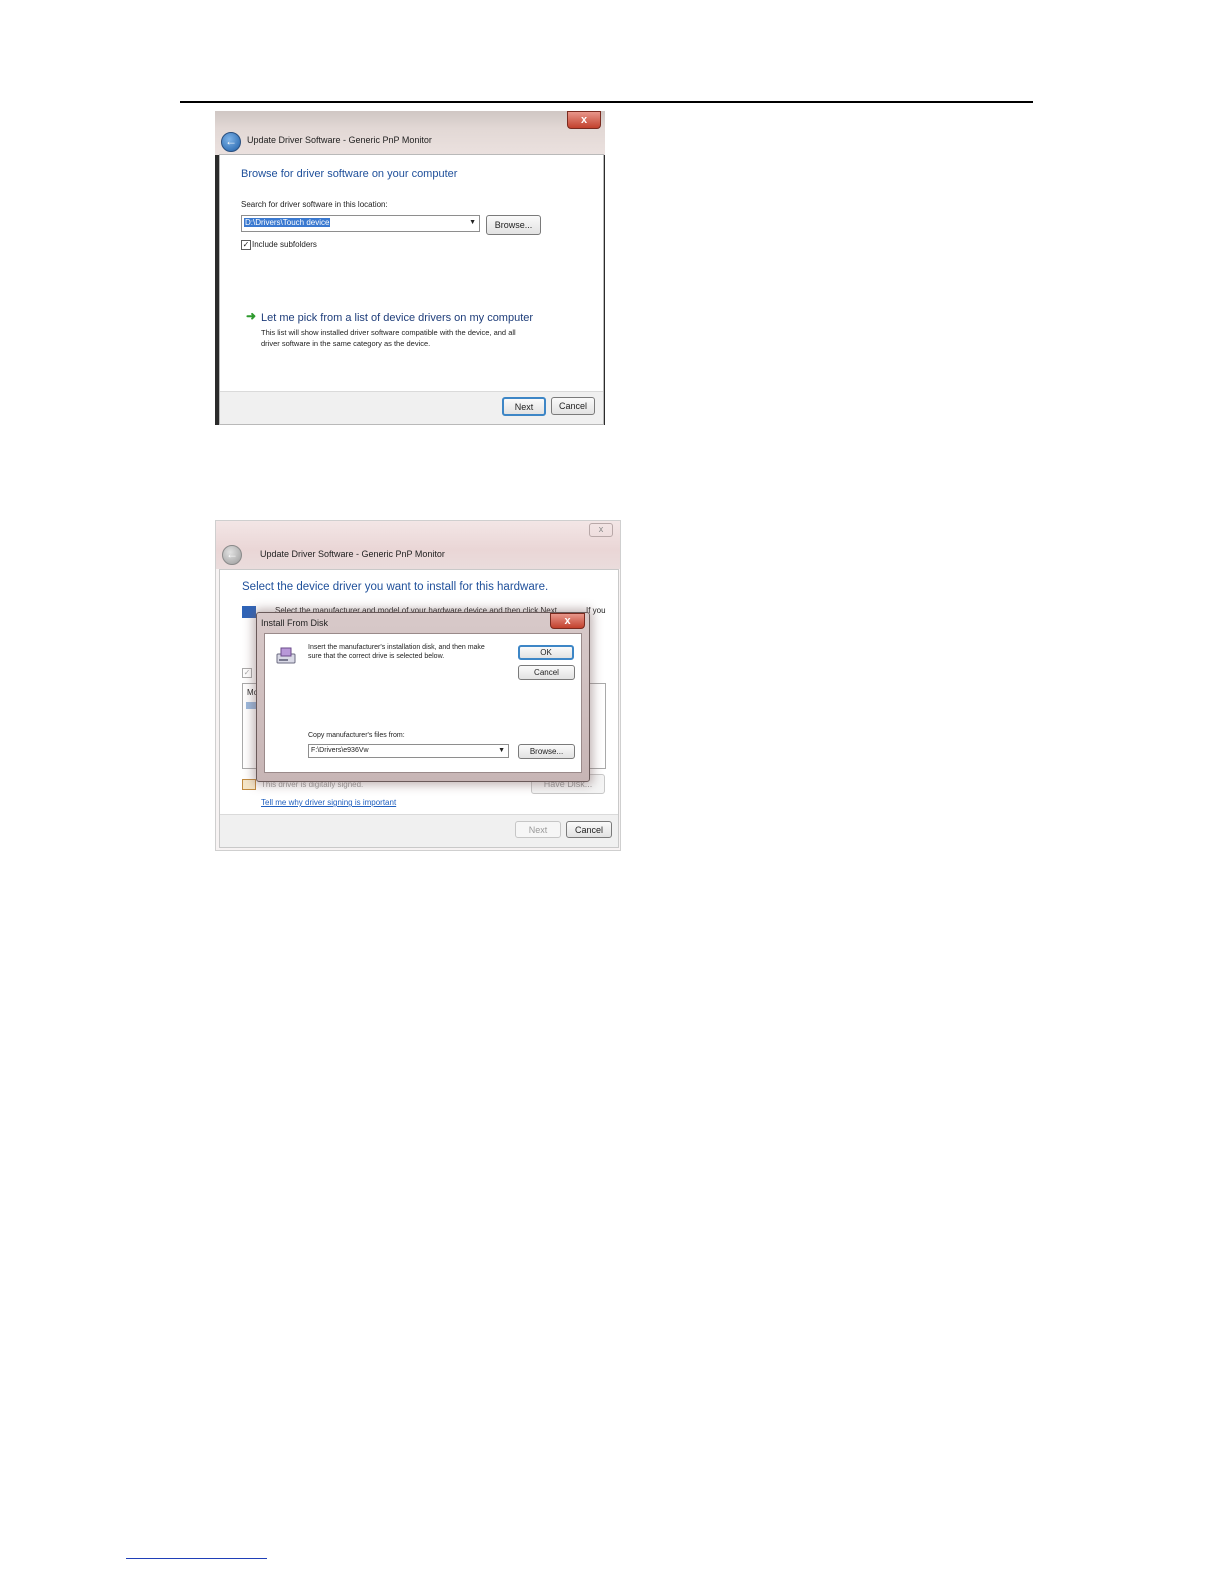 The image size is (1224, 1584). What do you see at coordinates (284, 244) in the screenshot?
I see `include-subfolders-label: Include subfolders` at bounding box center [284, 244].